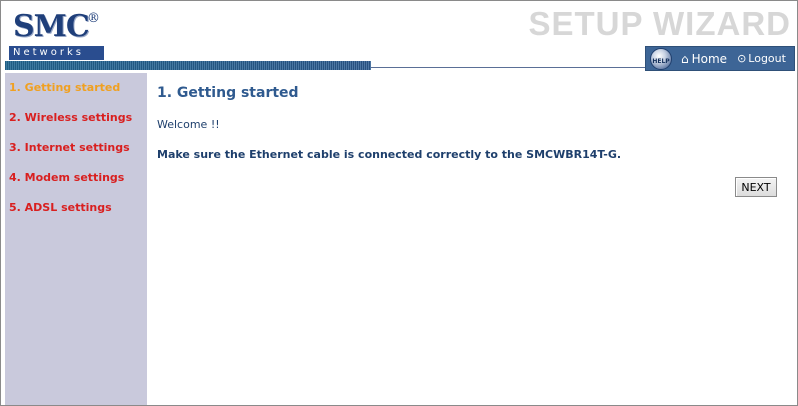 Image resolution: width=798 pixels, height=406 pixels. I want to click on logo-text: SMC, so click(51, 26).